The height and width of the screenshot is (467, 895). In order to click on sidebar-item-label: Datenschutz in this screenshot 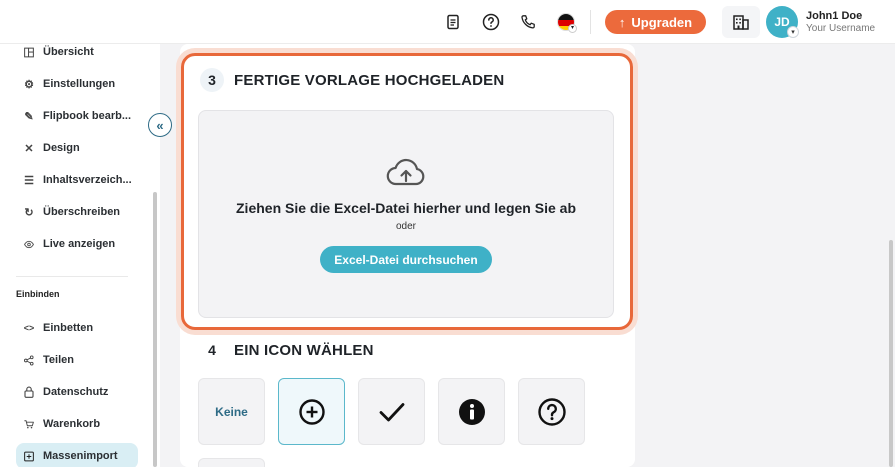, I will do `click(76, 392)`.